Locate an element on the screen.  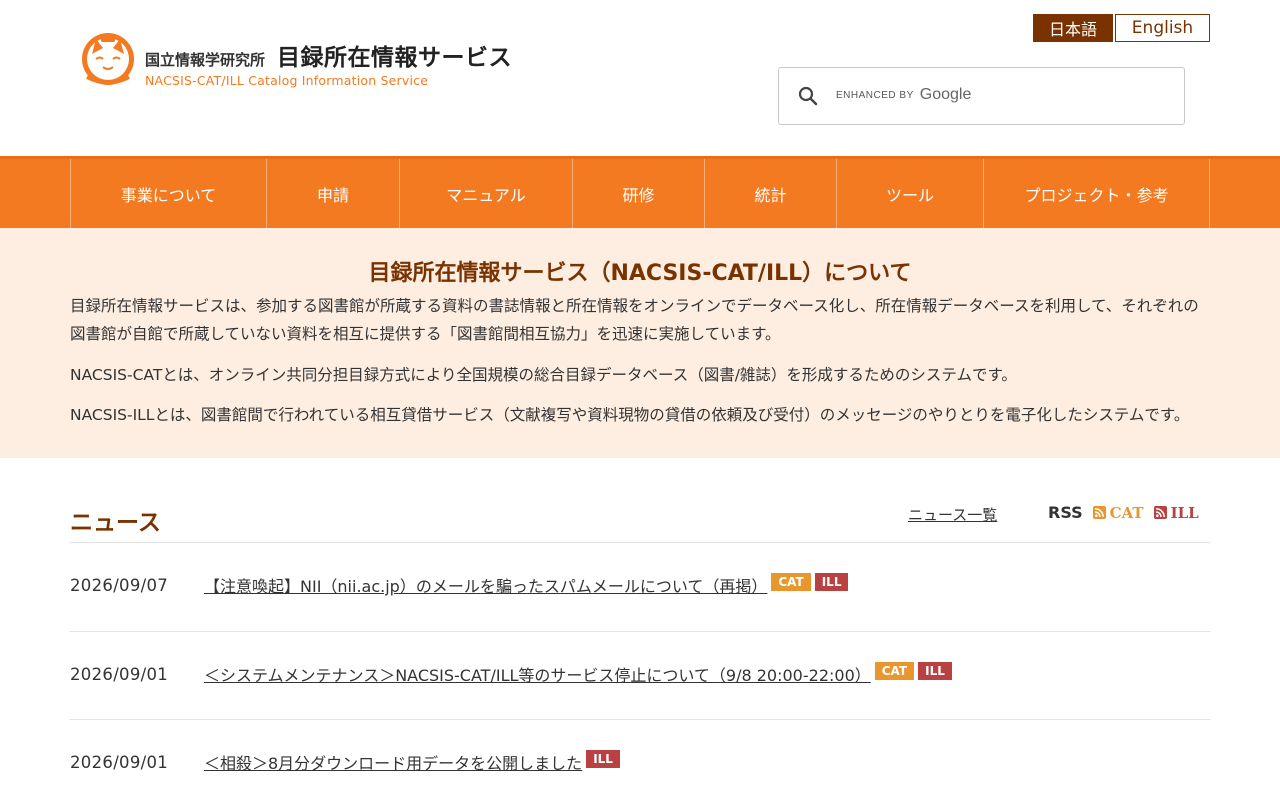
about-title: 目録所在情報サービス（NACSIS-CAT/ILL）について is located at coordinates (640, 273).